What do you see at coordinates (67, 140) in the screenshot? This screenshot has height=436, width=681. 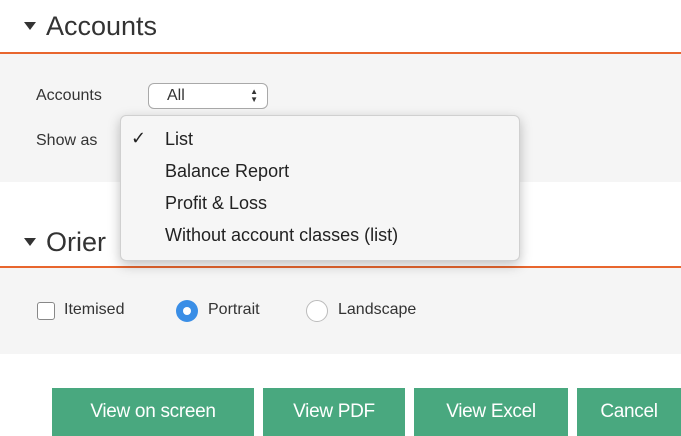 I see `show-as-label: Show as` at bounding box center [67, 140].